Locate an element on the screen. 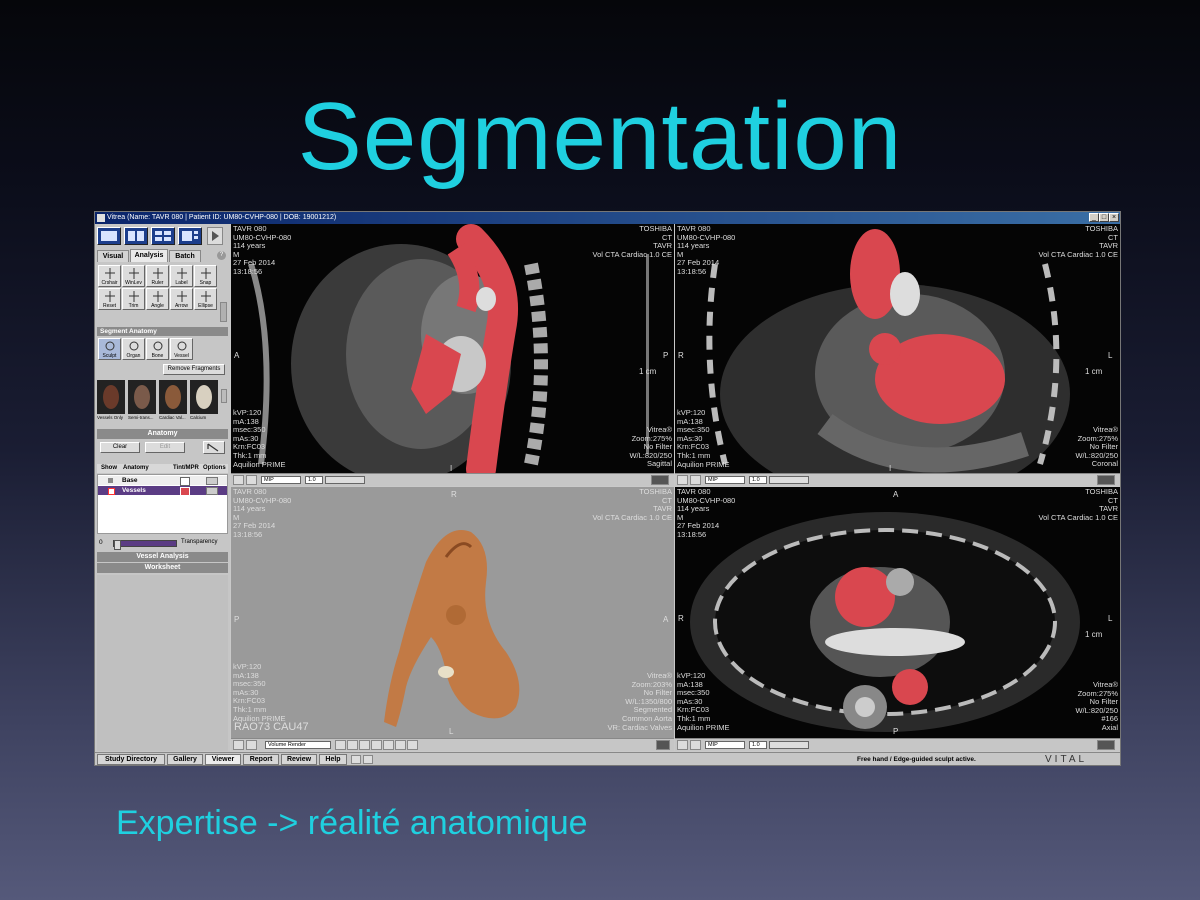  save-icon is located at coordinates (368, 759).